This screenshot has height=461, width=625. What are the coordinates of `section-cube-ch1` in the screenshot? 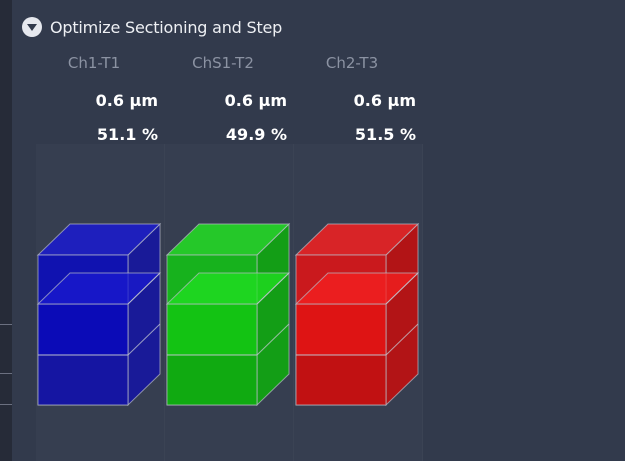 It's located at (99, 314).